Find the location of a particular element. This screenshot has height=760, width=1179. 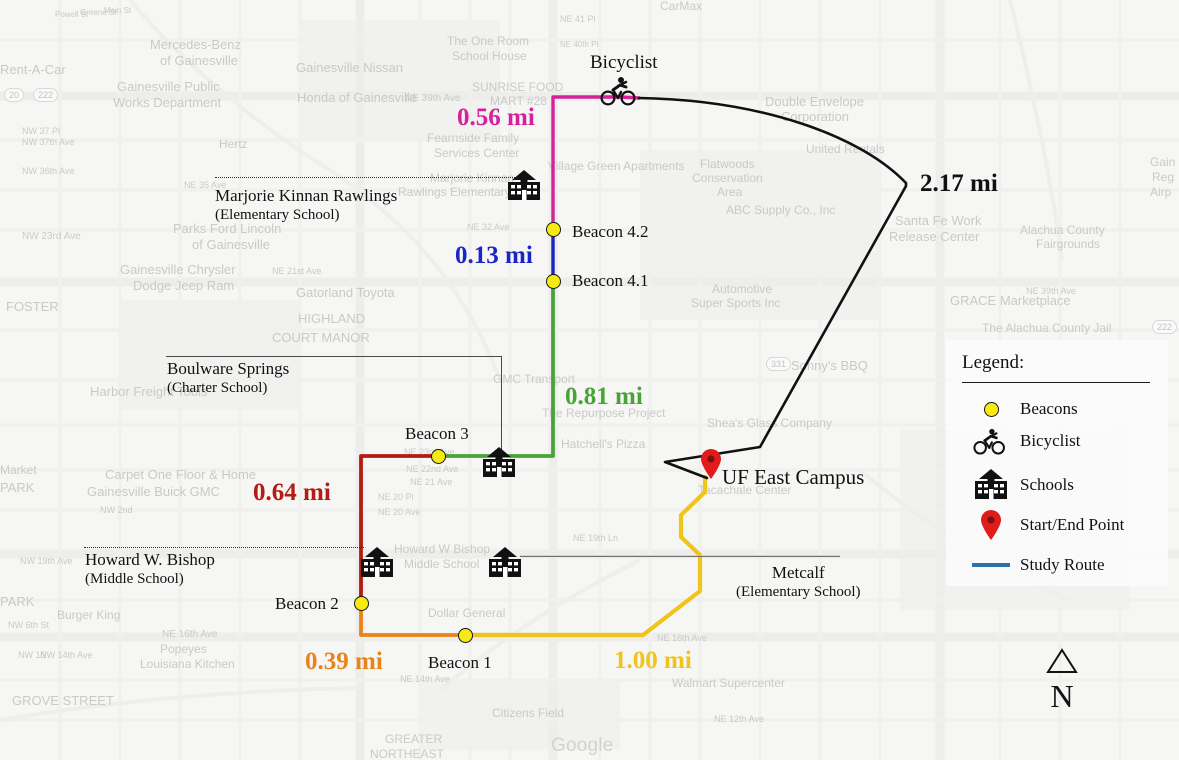

school-label-boulware-type: (Charter School) is located at coordinates (217, 388).